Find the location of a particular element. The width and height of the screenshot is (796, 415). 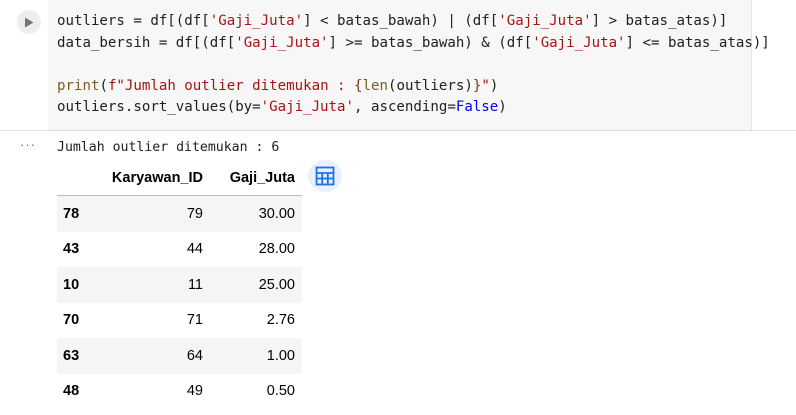

code-token: " is located at coordinates (485, 85).